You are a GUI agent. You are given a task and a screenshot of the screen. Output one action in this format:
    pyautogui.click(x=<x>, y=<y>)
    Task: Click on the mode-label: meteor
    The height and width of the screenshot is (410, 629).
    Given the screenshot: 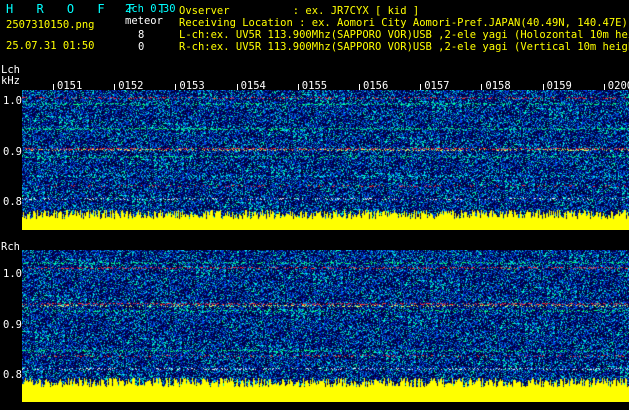 What is the action you would take?
    pyautogui.click(x=144, y=21)
    